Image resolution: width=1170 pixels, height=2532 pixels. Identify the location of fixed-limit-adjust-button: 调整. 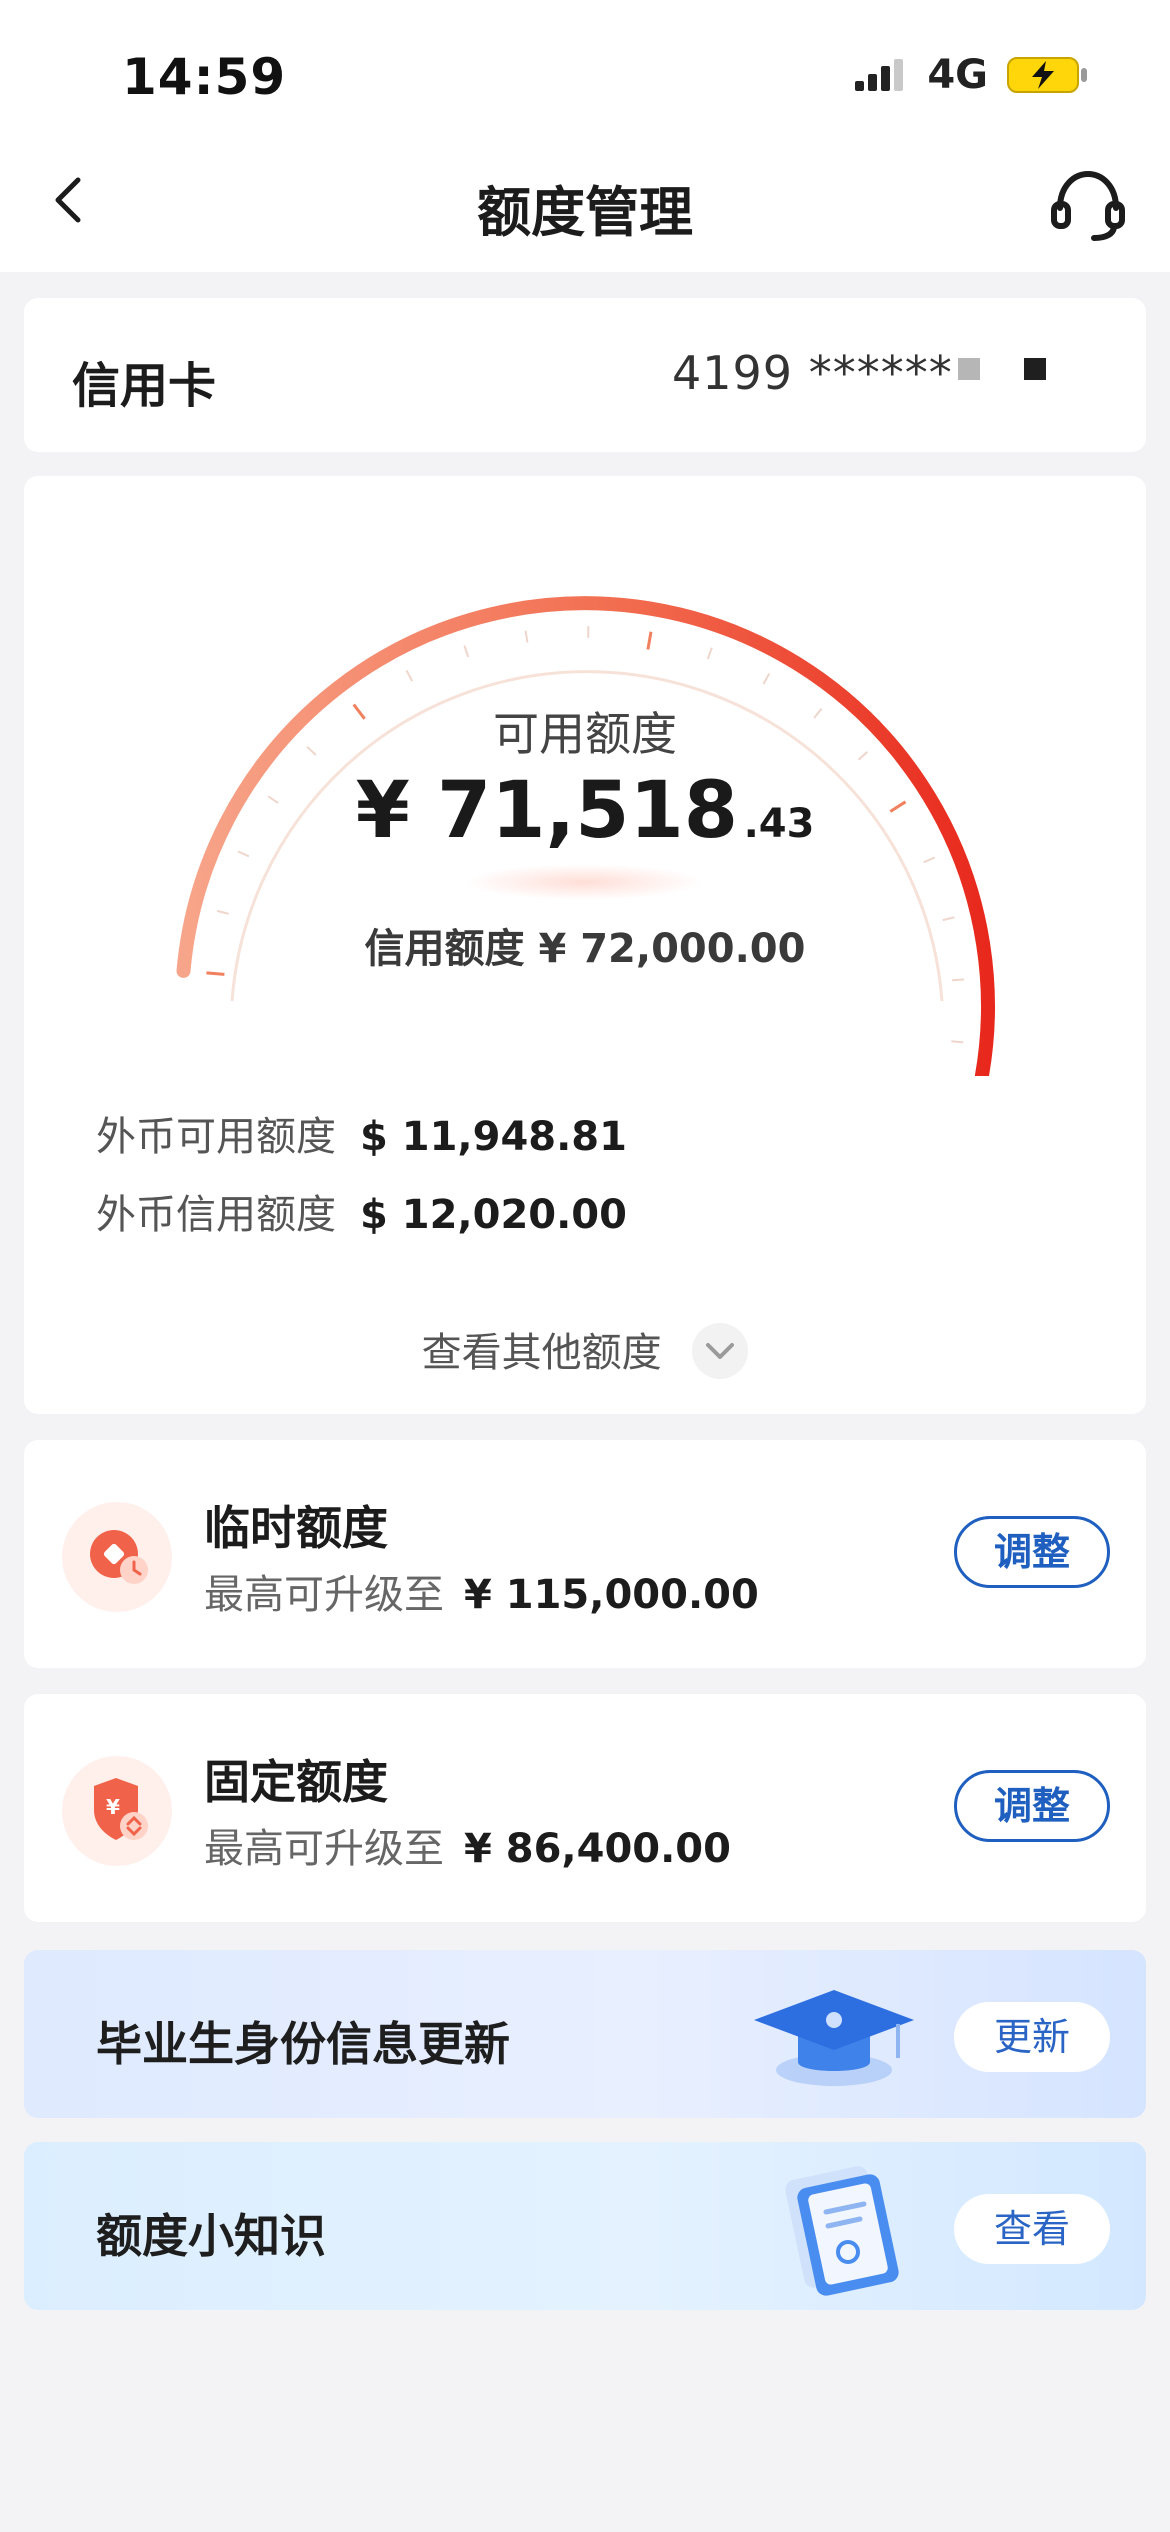
(1032, 1806).